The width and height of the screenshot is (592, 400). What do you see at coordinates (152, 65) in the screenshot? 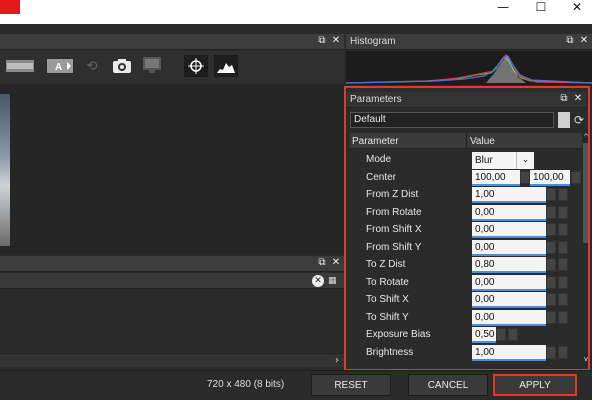
I see `monitor-icon` at bounding box center [152, 65].